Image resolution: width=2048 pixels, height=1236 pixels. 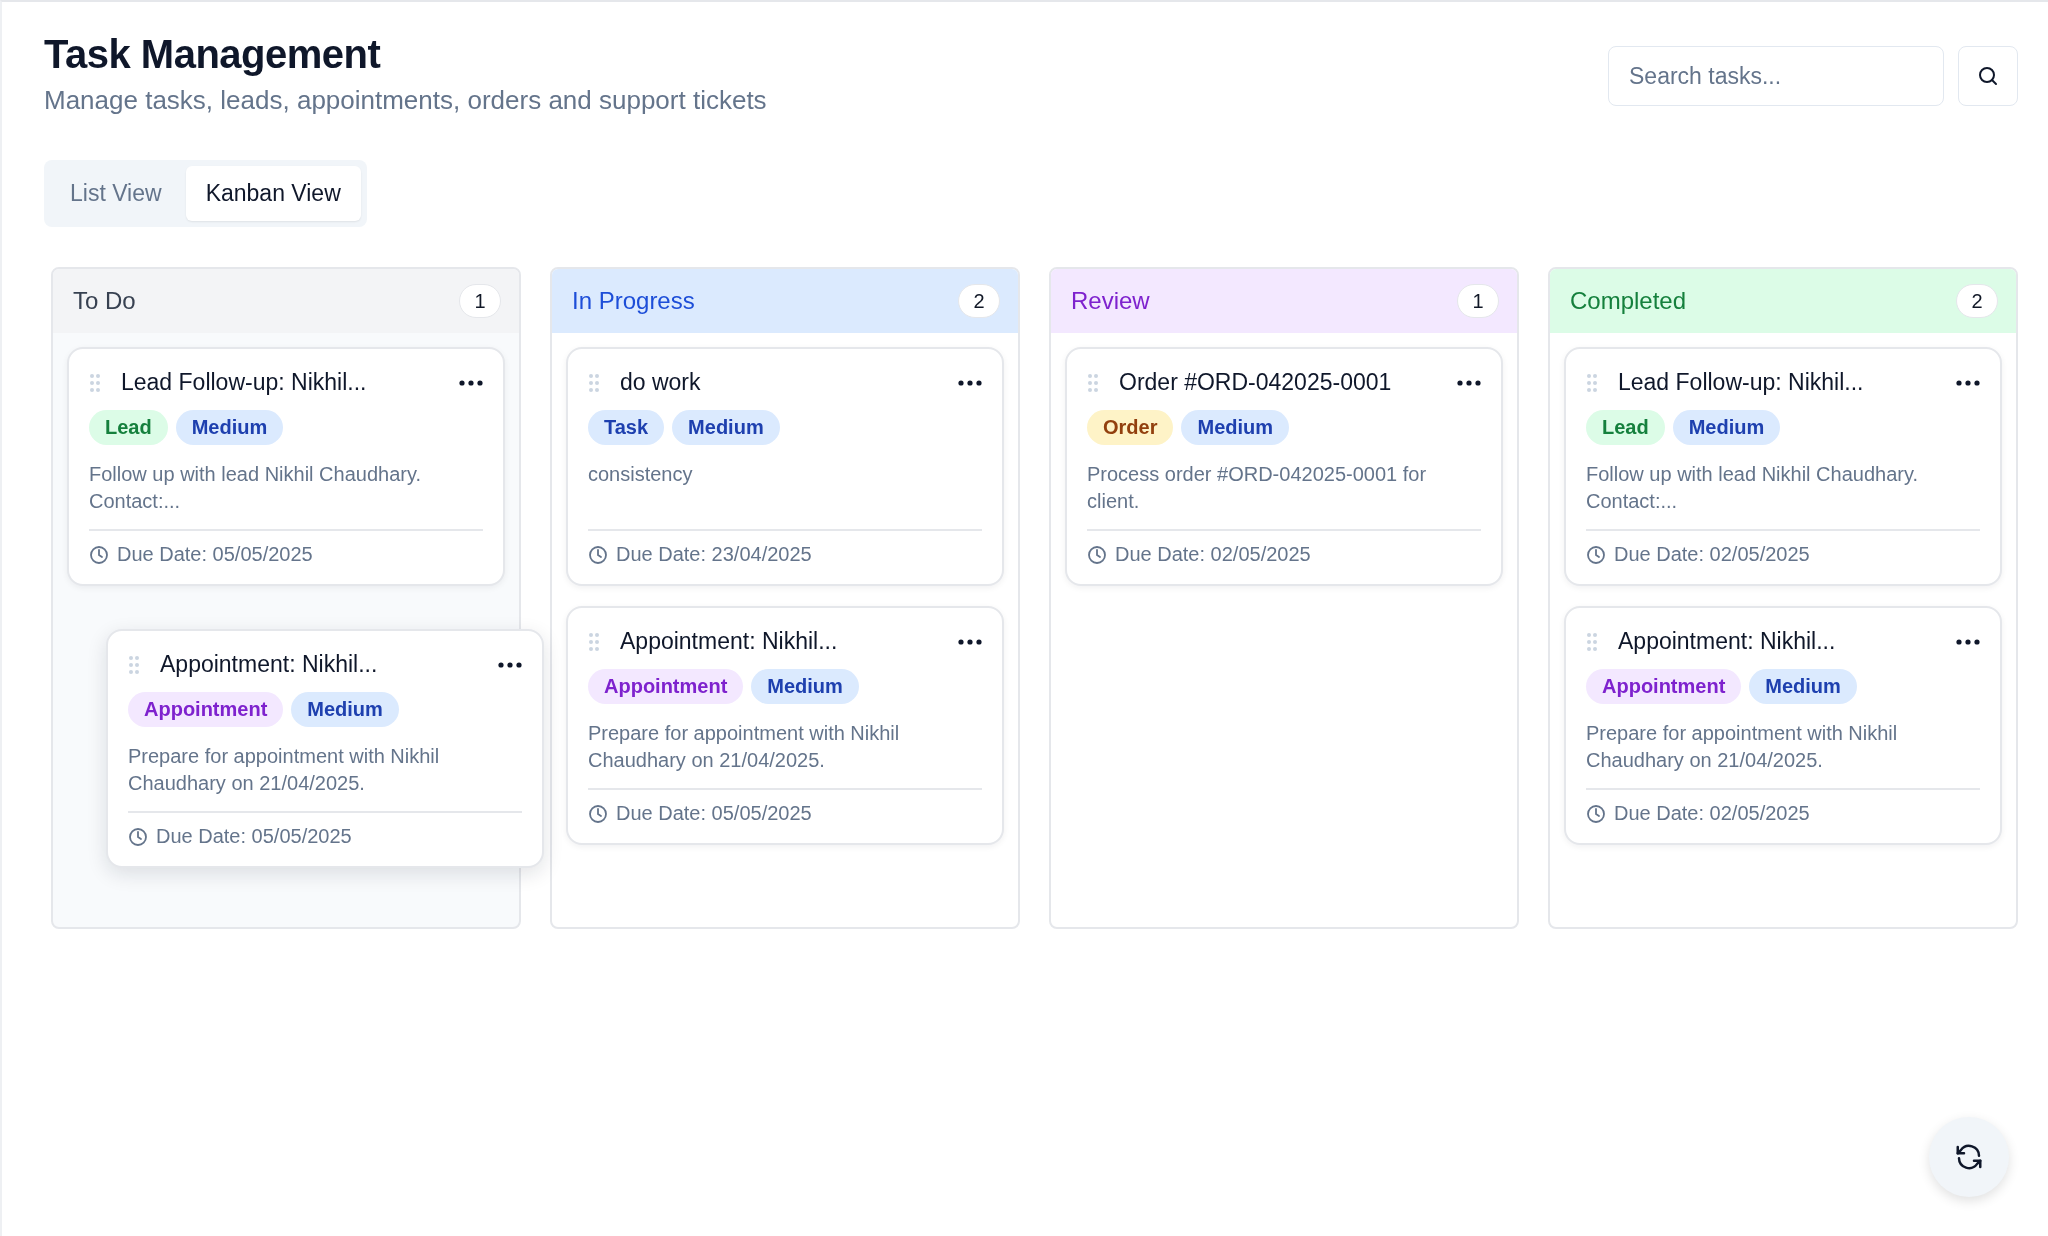 I want to click on search-icon, so click(x=1988, y=76).